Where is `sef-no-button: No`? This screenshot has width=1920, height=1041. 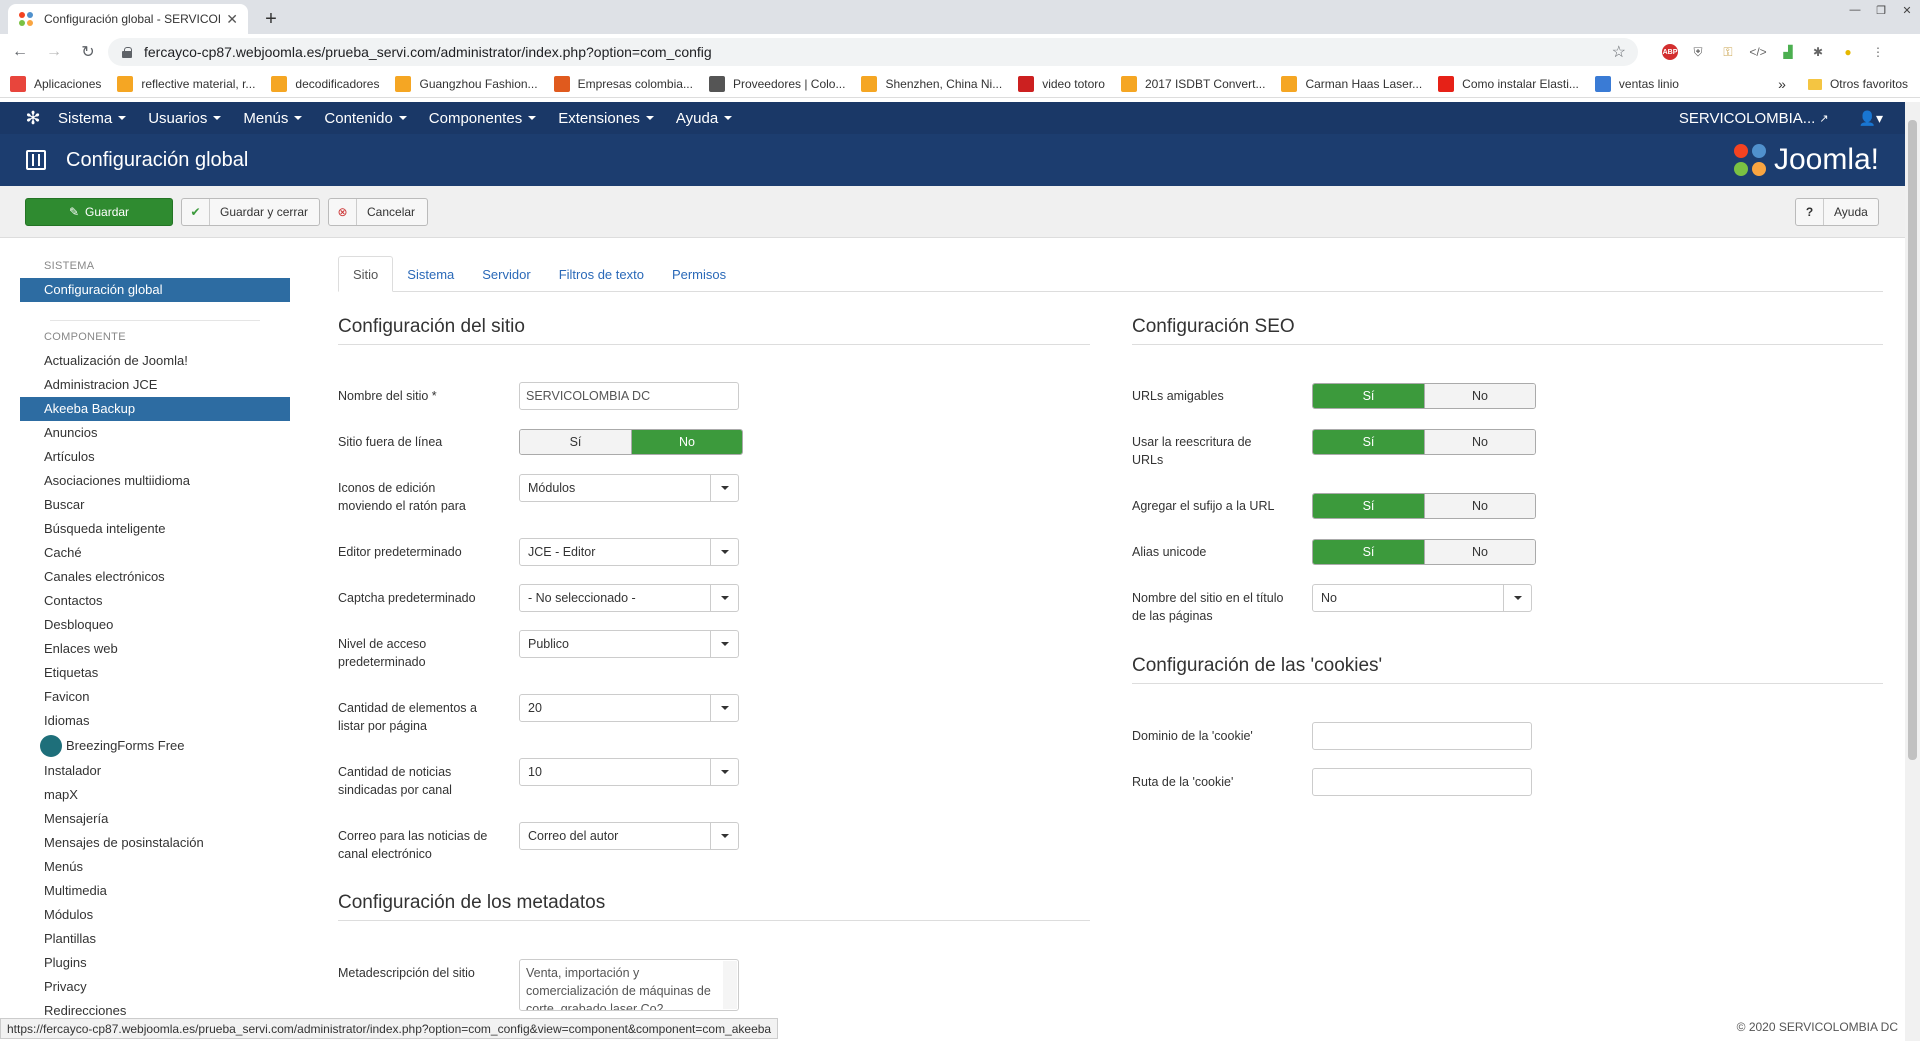 sef-no-button: No is located at coordinates (1479, 396).